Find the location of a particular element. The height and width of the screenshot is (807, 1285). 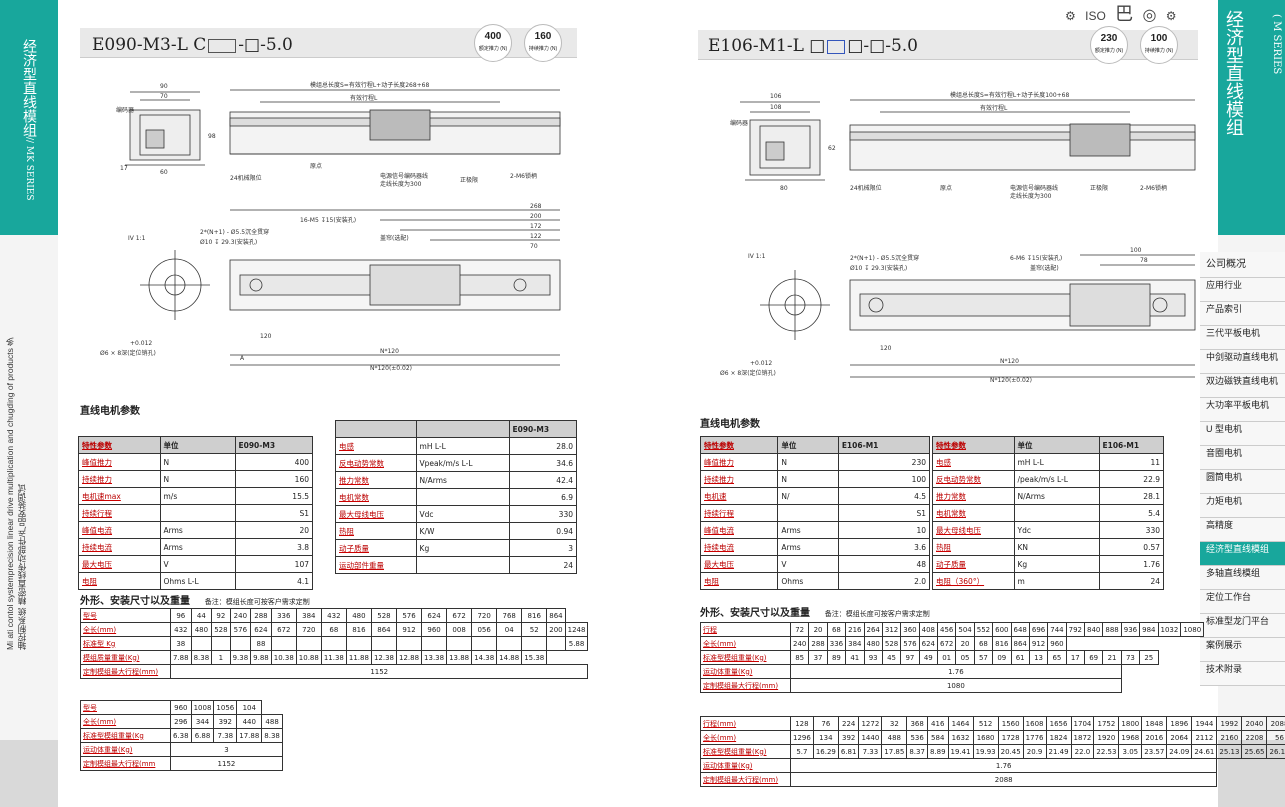

spec-value: 4.5 is located at coordinates (884, 496).